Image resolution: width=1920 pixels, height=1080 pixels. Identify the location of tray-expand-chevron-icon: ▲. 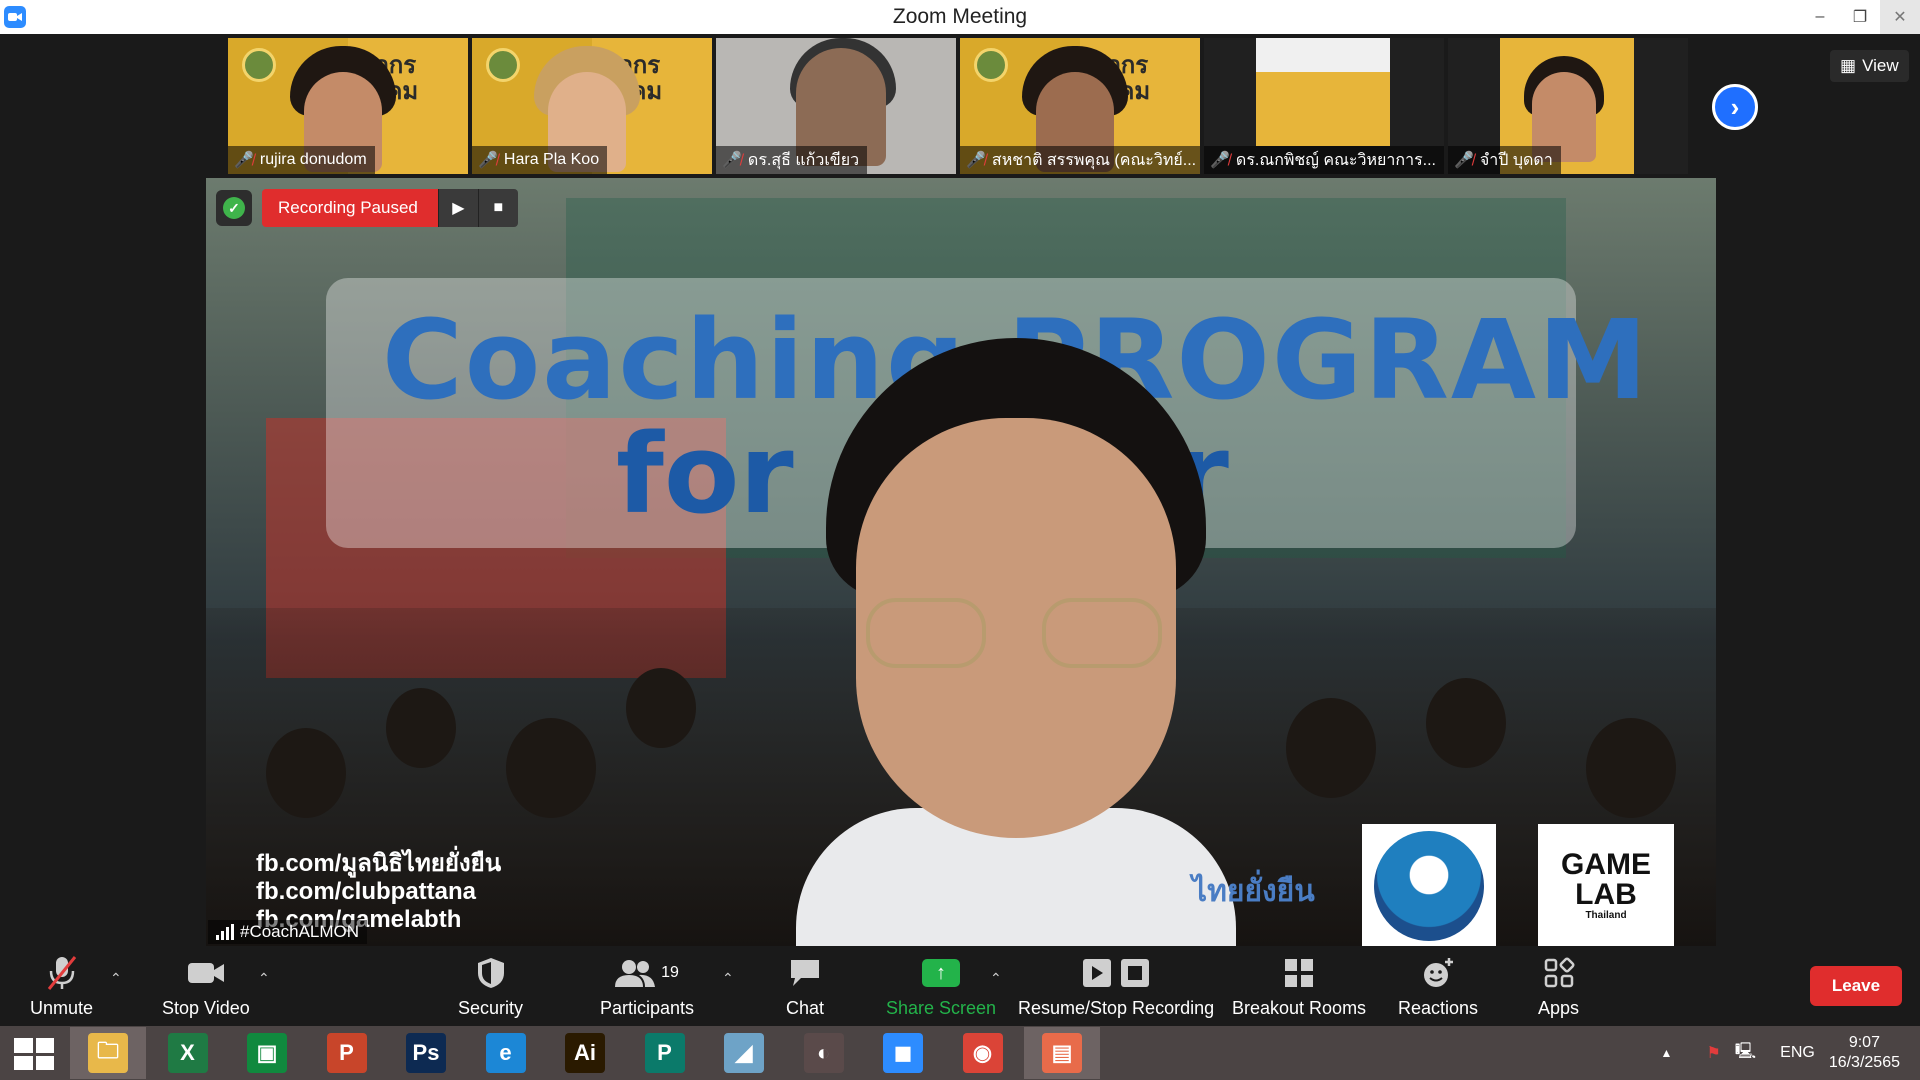
(1667, 1053).